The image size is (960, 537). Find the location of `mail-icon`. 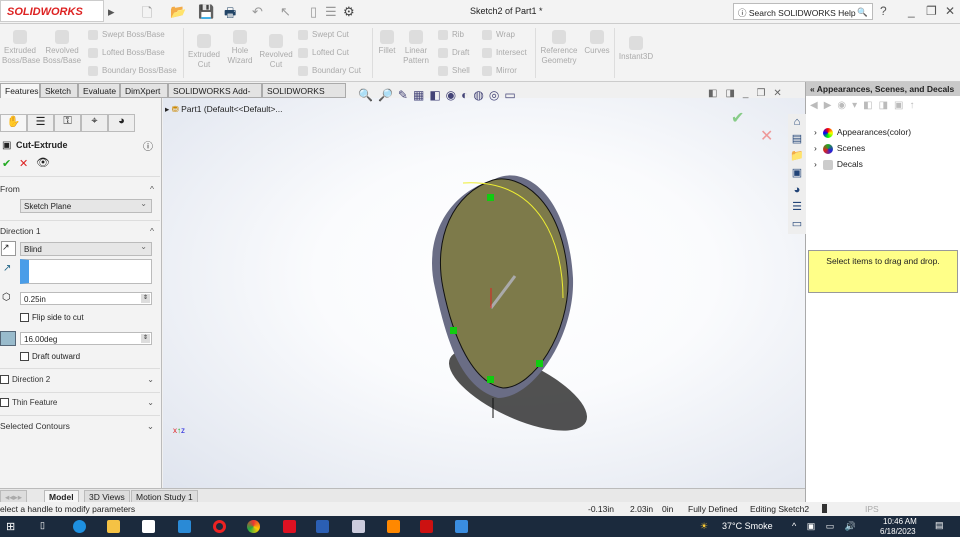

mail-icon is located at coordinates (184, 526).